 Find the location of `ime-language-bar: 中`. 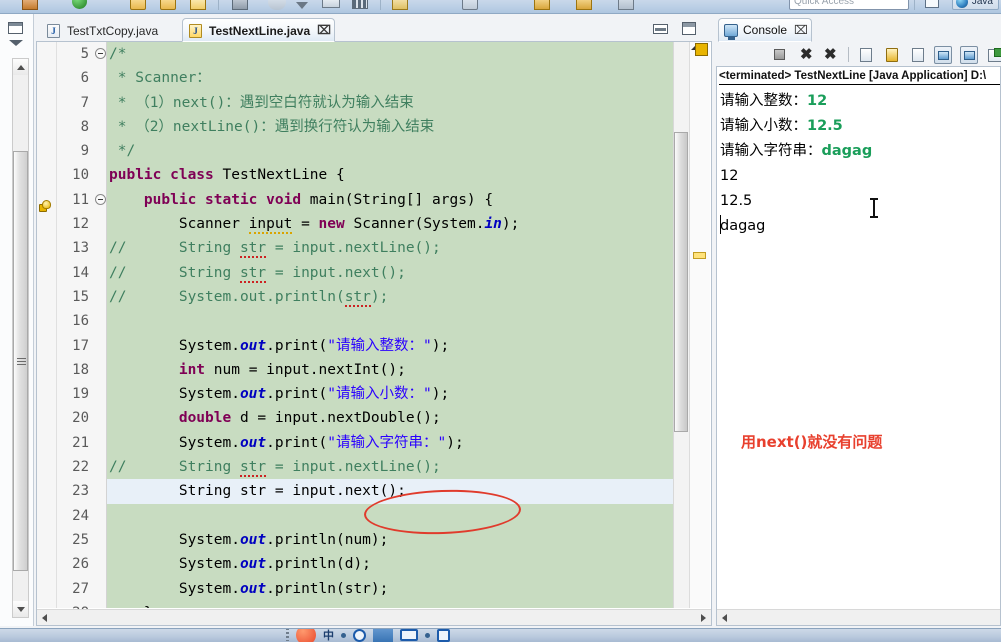

ime-language-bar: 中 is located at coordinates (368, 635).